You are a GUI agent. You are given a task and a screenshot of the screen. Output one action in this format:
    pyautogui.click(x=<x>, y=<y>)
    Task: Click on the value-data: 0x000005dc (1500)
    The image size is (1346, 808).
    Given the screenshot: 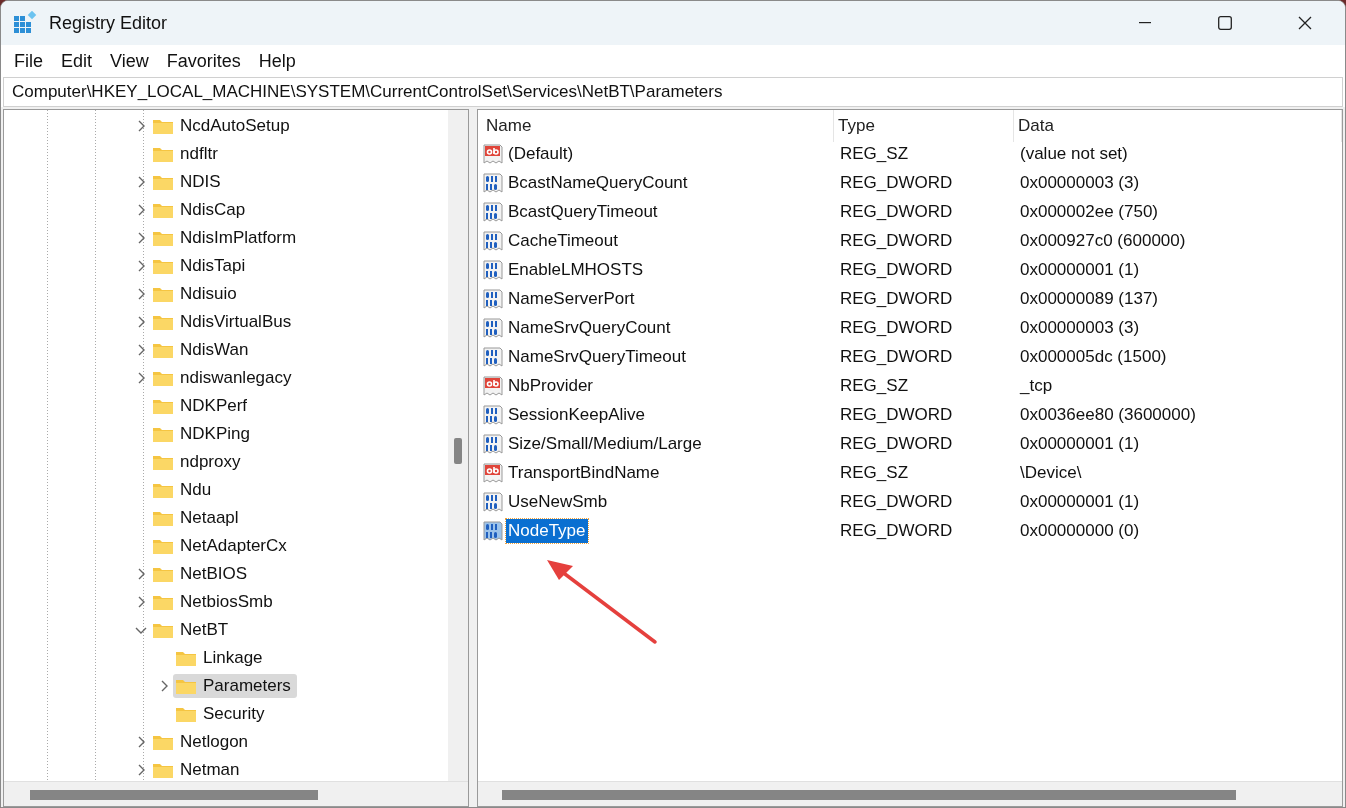 What is the action you would take?
    pyautogui.click(x=1093, y=356)
    